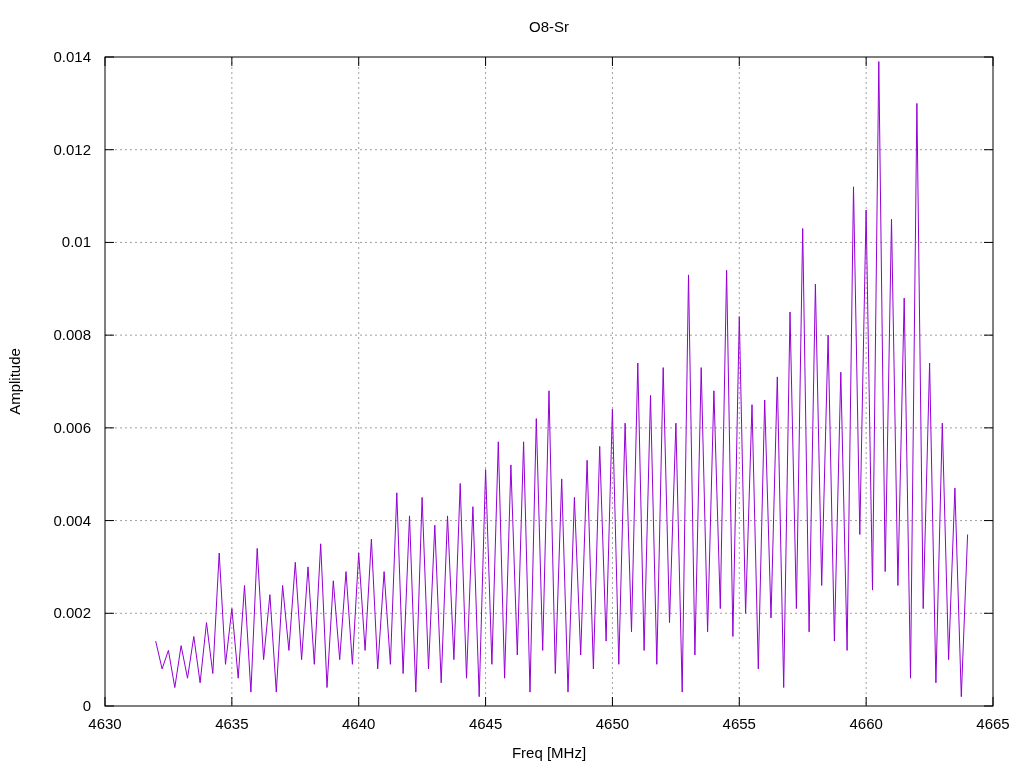 The width and height of the screenshot is (1024, 768). I want to click on y-tick-label: 0.002, so click(72, 613).